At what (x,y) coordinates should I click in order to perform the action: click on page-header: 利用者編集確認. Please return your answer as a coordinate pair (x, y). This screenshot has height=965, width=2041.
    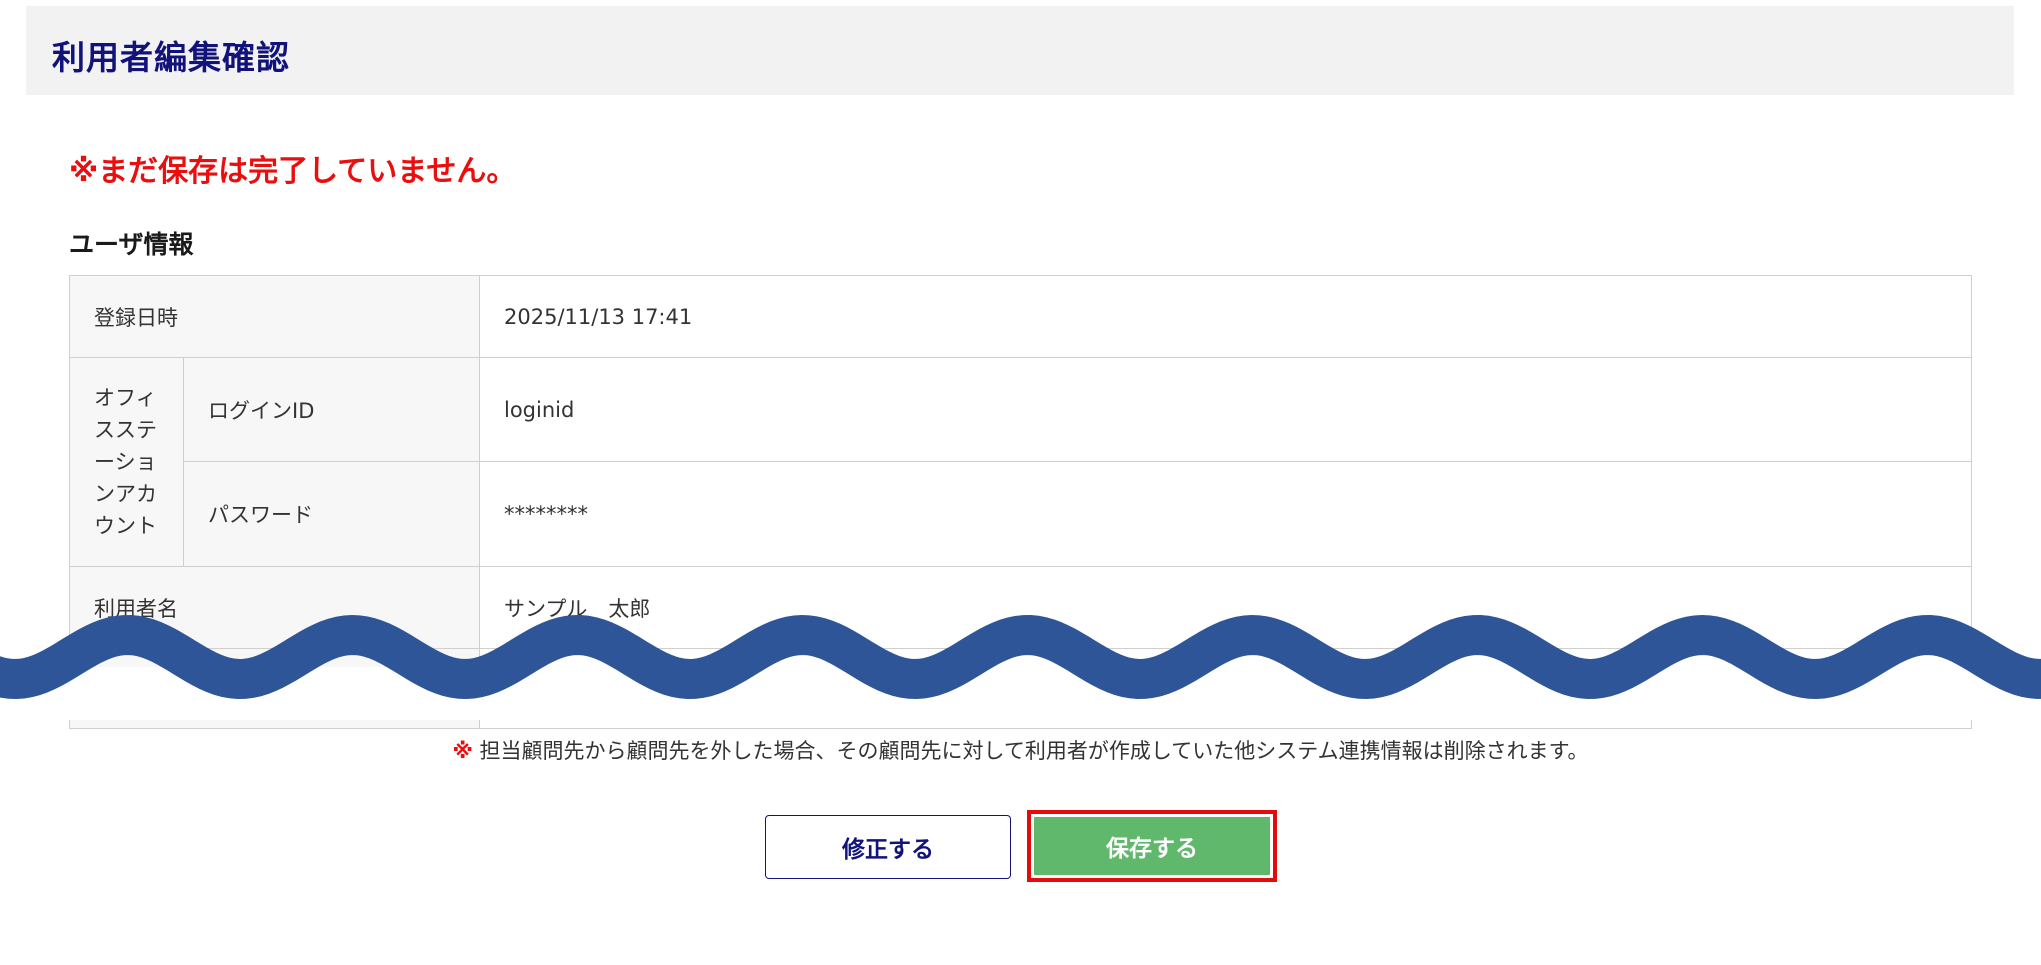
    Looking at the image, I should click on (1020, 50).